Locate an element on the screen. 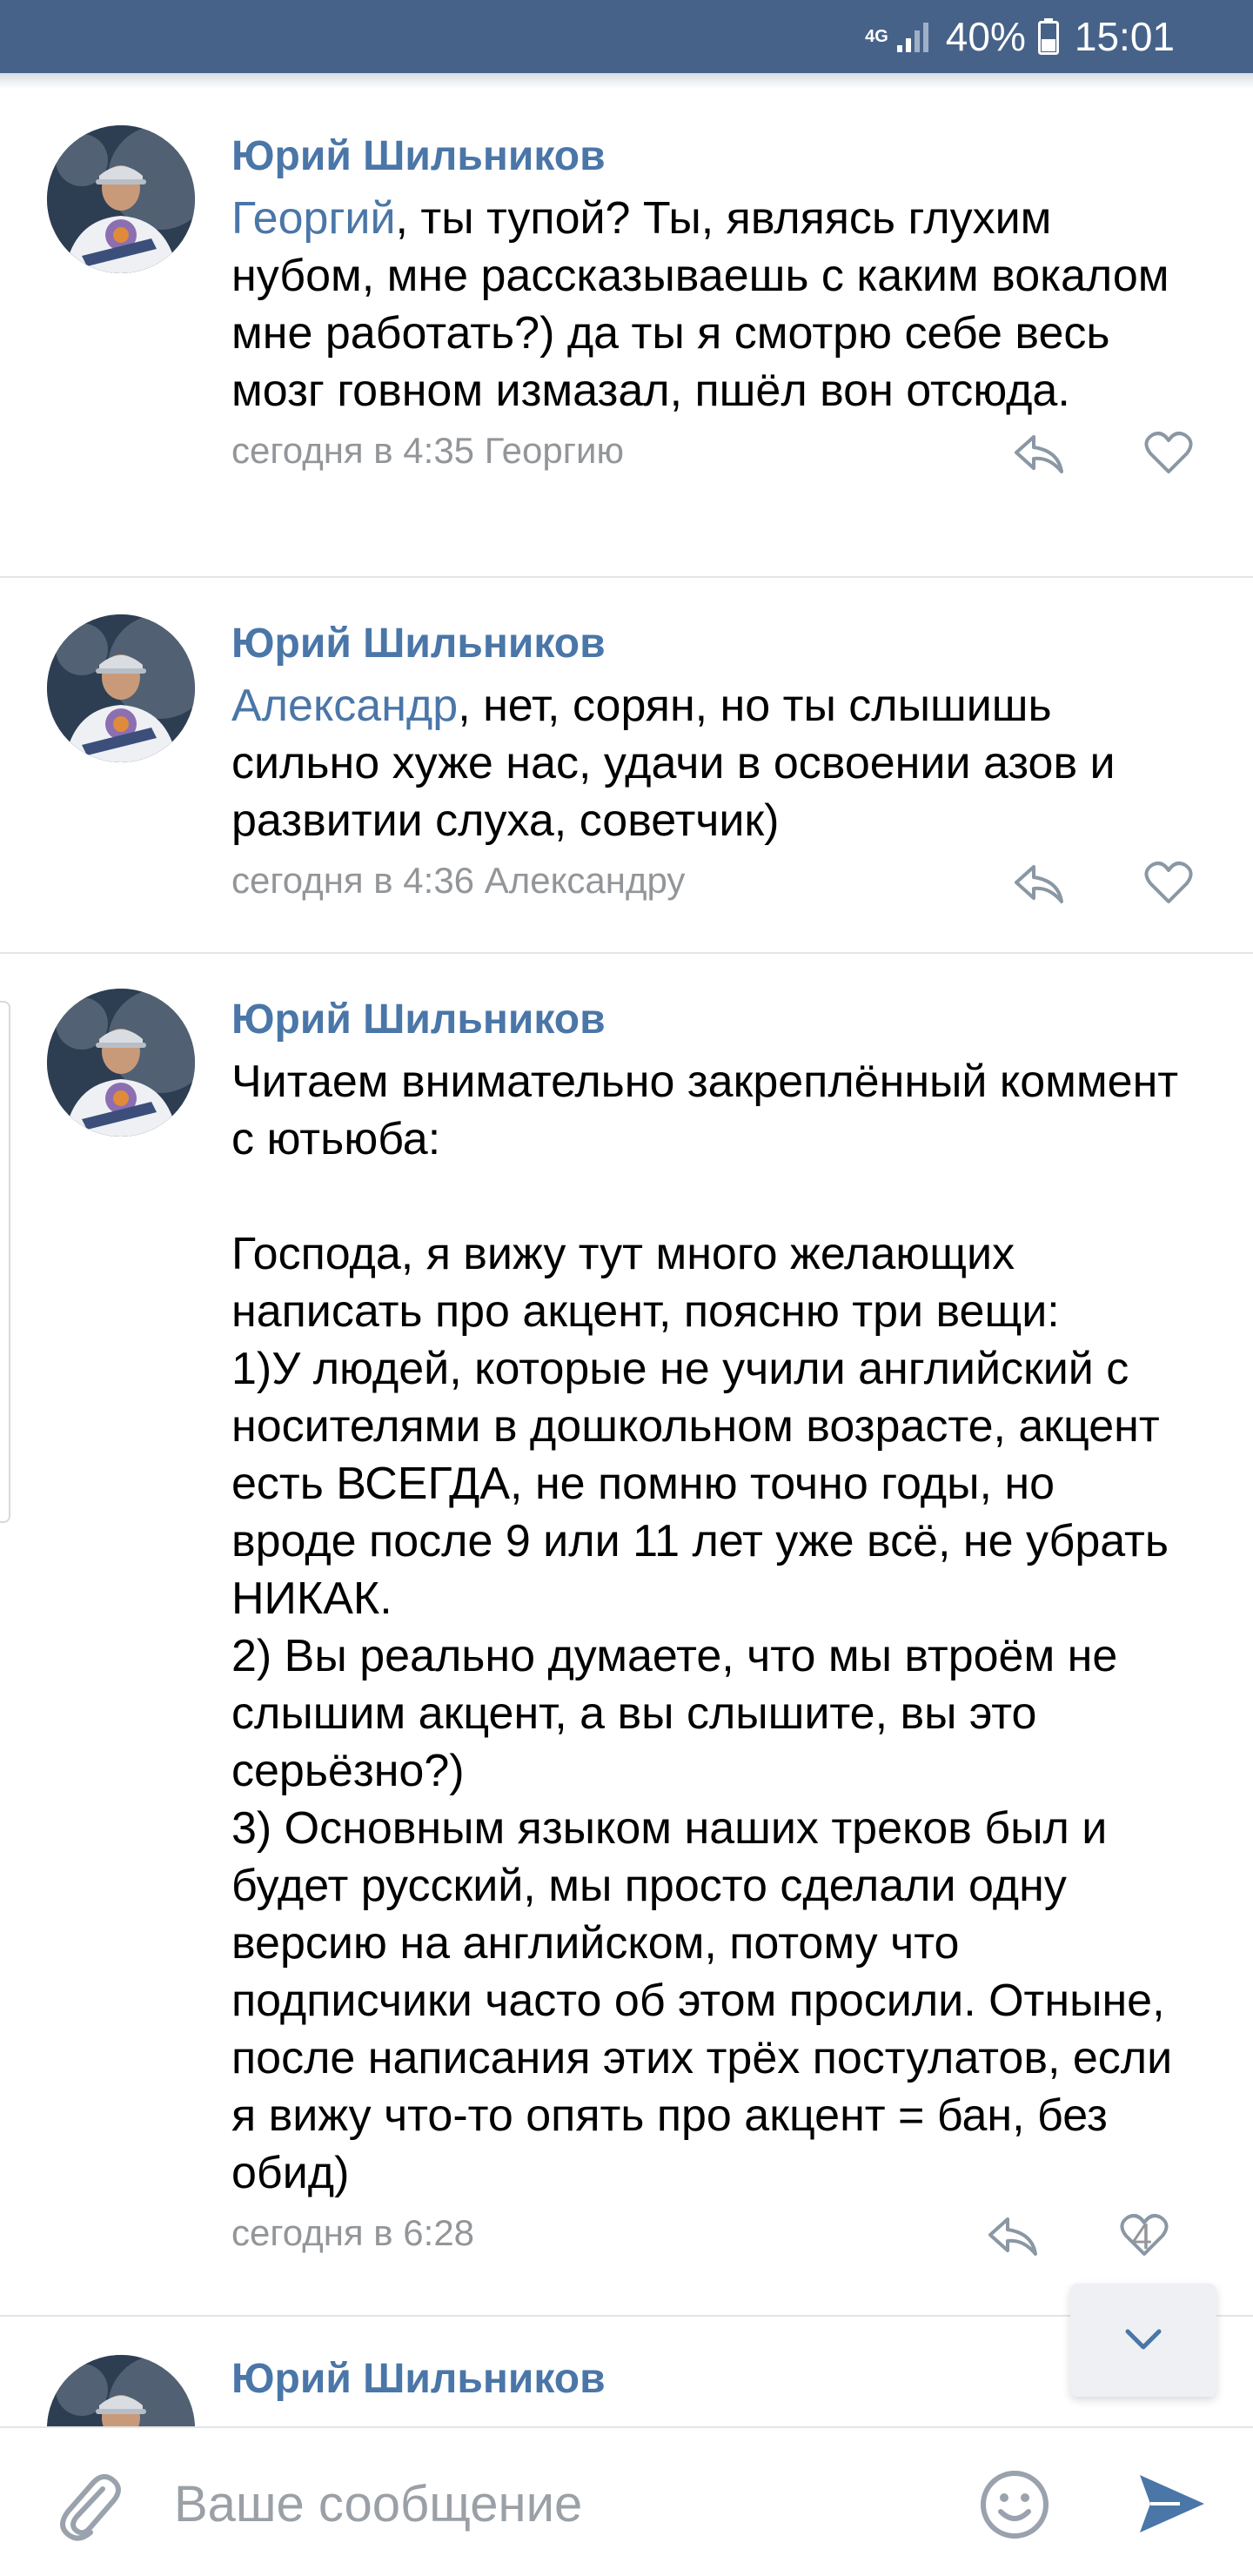 This screenshot has width=1253, height=2576. comment-timestamp: сегодня в 4:36 Александру is located at coordinates (458, 880).